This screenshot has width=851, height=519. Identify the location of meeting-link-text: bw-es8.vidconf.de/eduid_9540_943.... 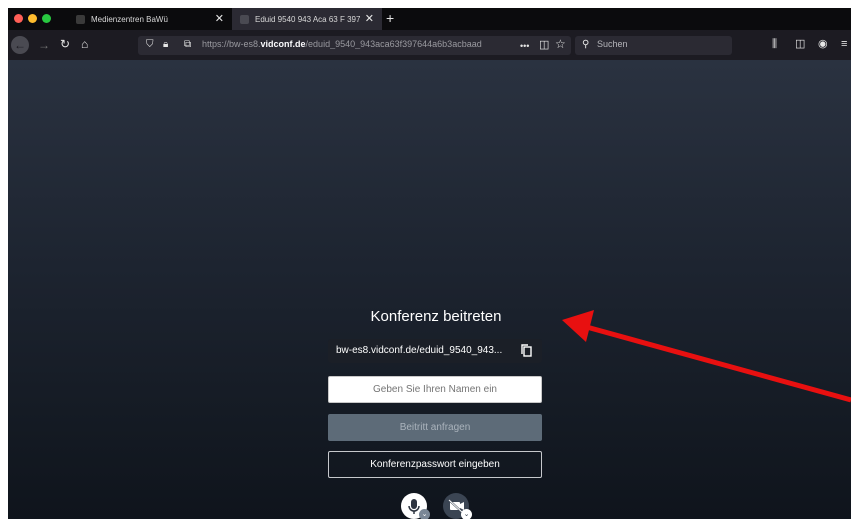
(419, 350).